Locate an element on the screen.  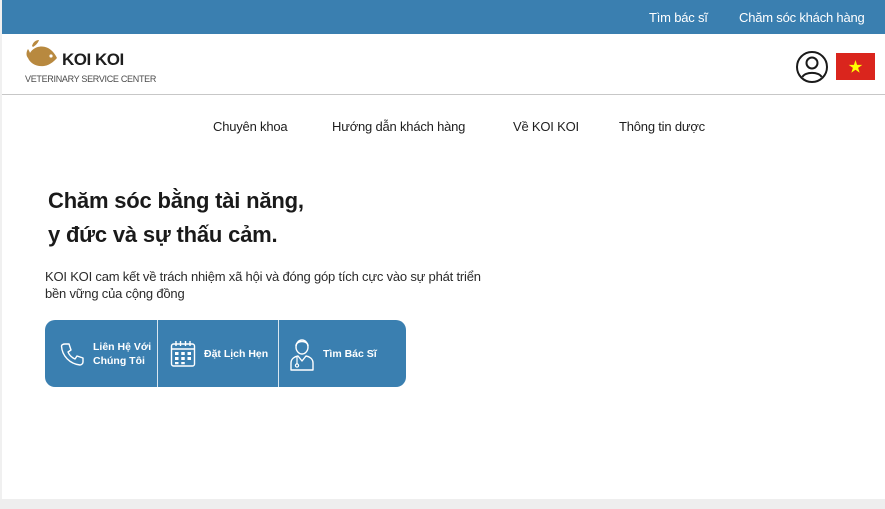
find-doctor-label: Tìm Bác Sĩ is located at coordinates (350, 353).